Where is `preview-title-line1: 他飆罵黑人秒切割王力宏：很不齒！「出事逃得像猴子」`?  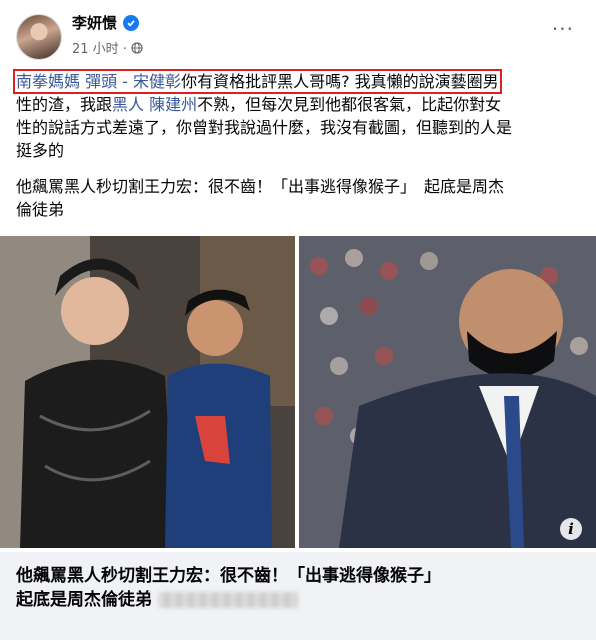 preview-title-line1: 他飆罵黑人秒切割王力宏：很不齒！「出事逃得像猴子」 is located at coordinates (228, 576).